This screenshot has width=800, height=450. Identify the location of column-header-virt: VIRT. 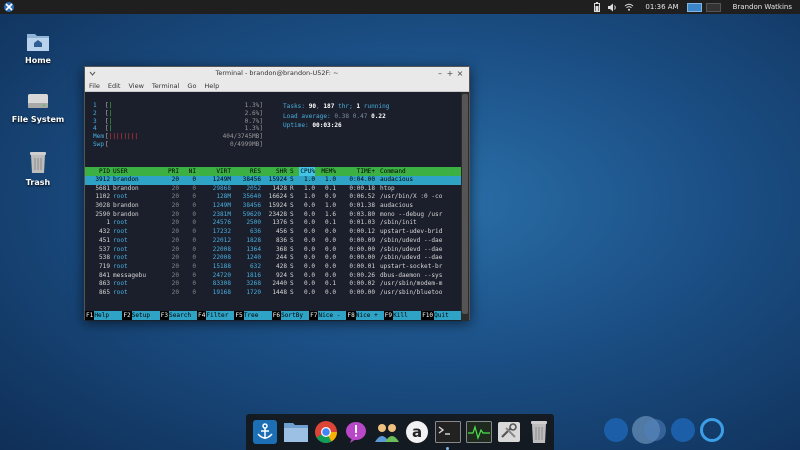
(216, 171).